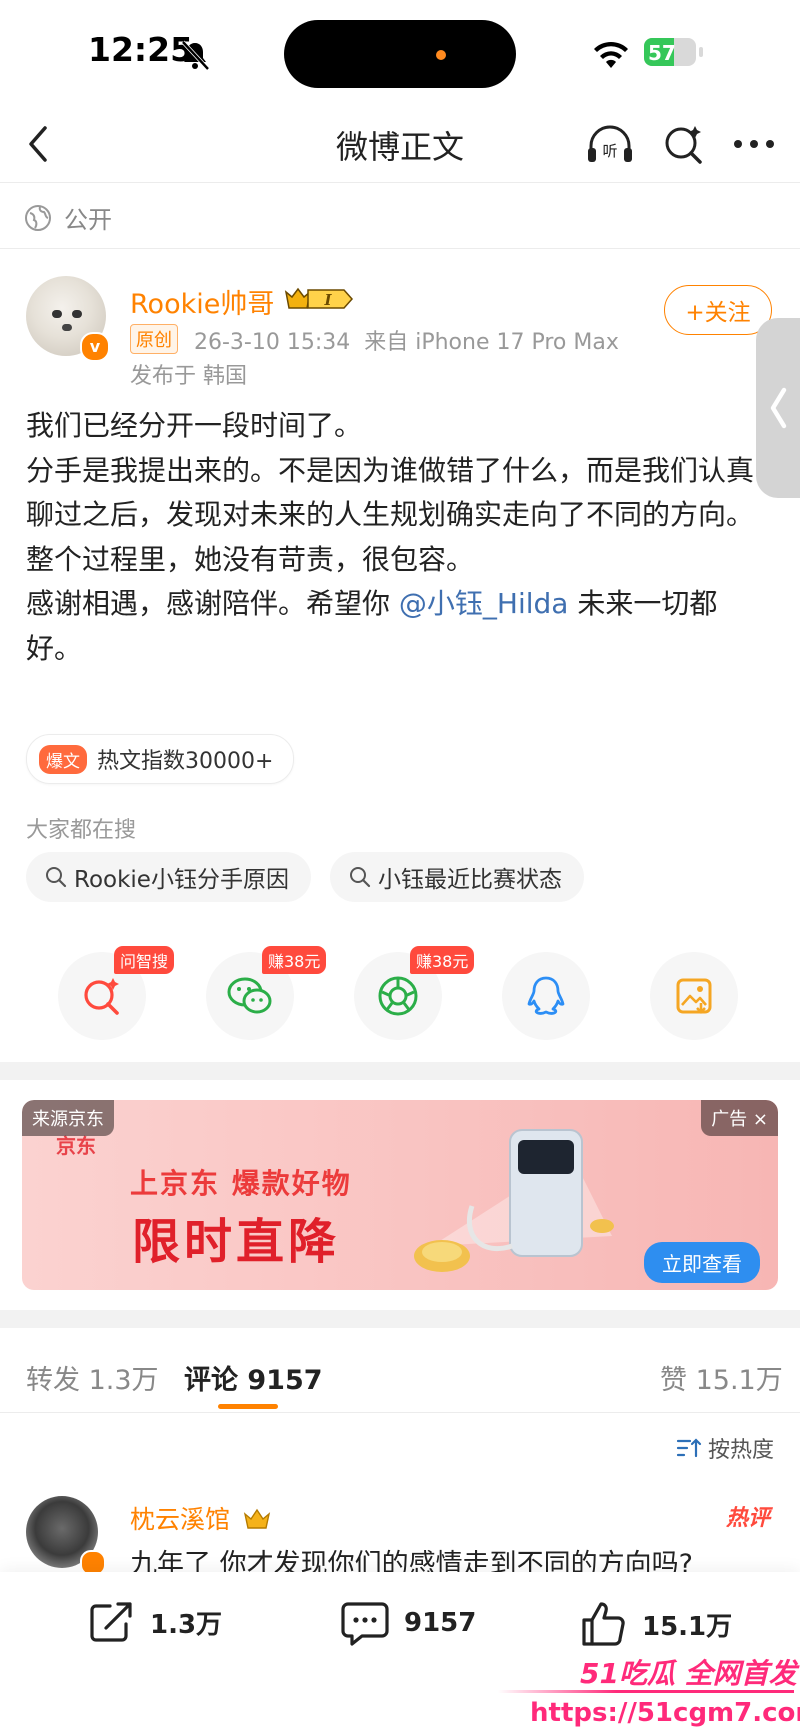 This screenshot has width=800, height=1736. I want to click on visibility-row: 公开, so click(68, 217).